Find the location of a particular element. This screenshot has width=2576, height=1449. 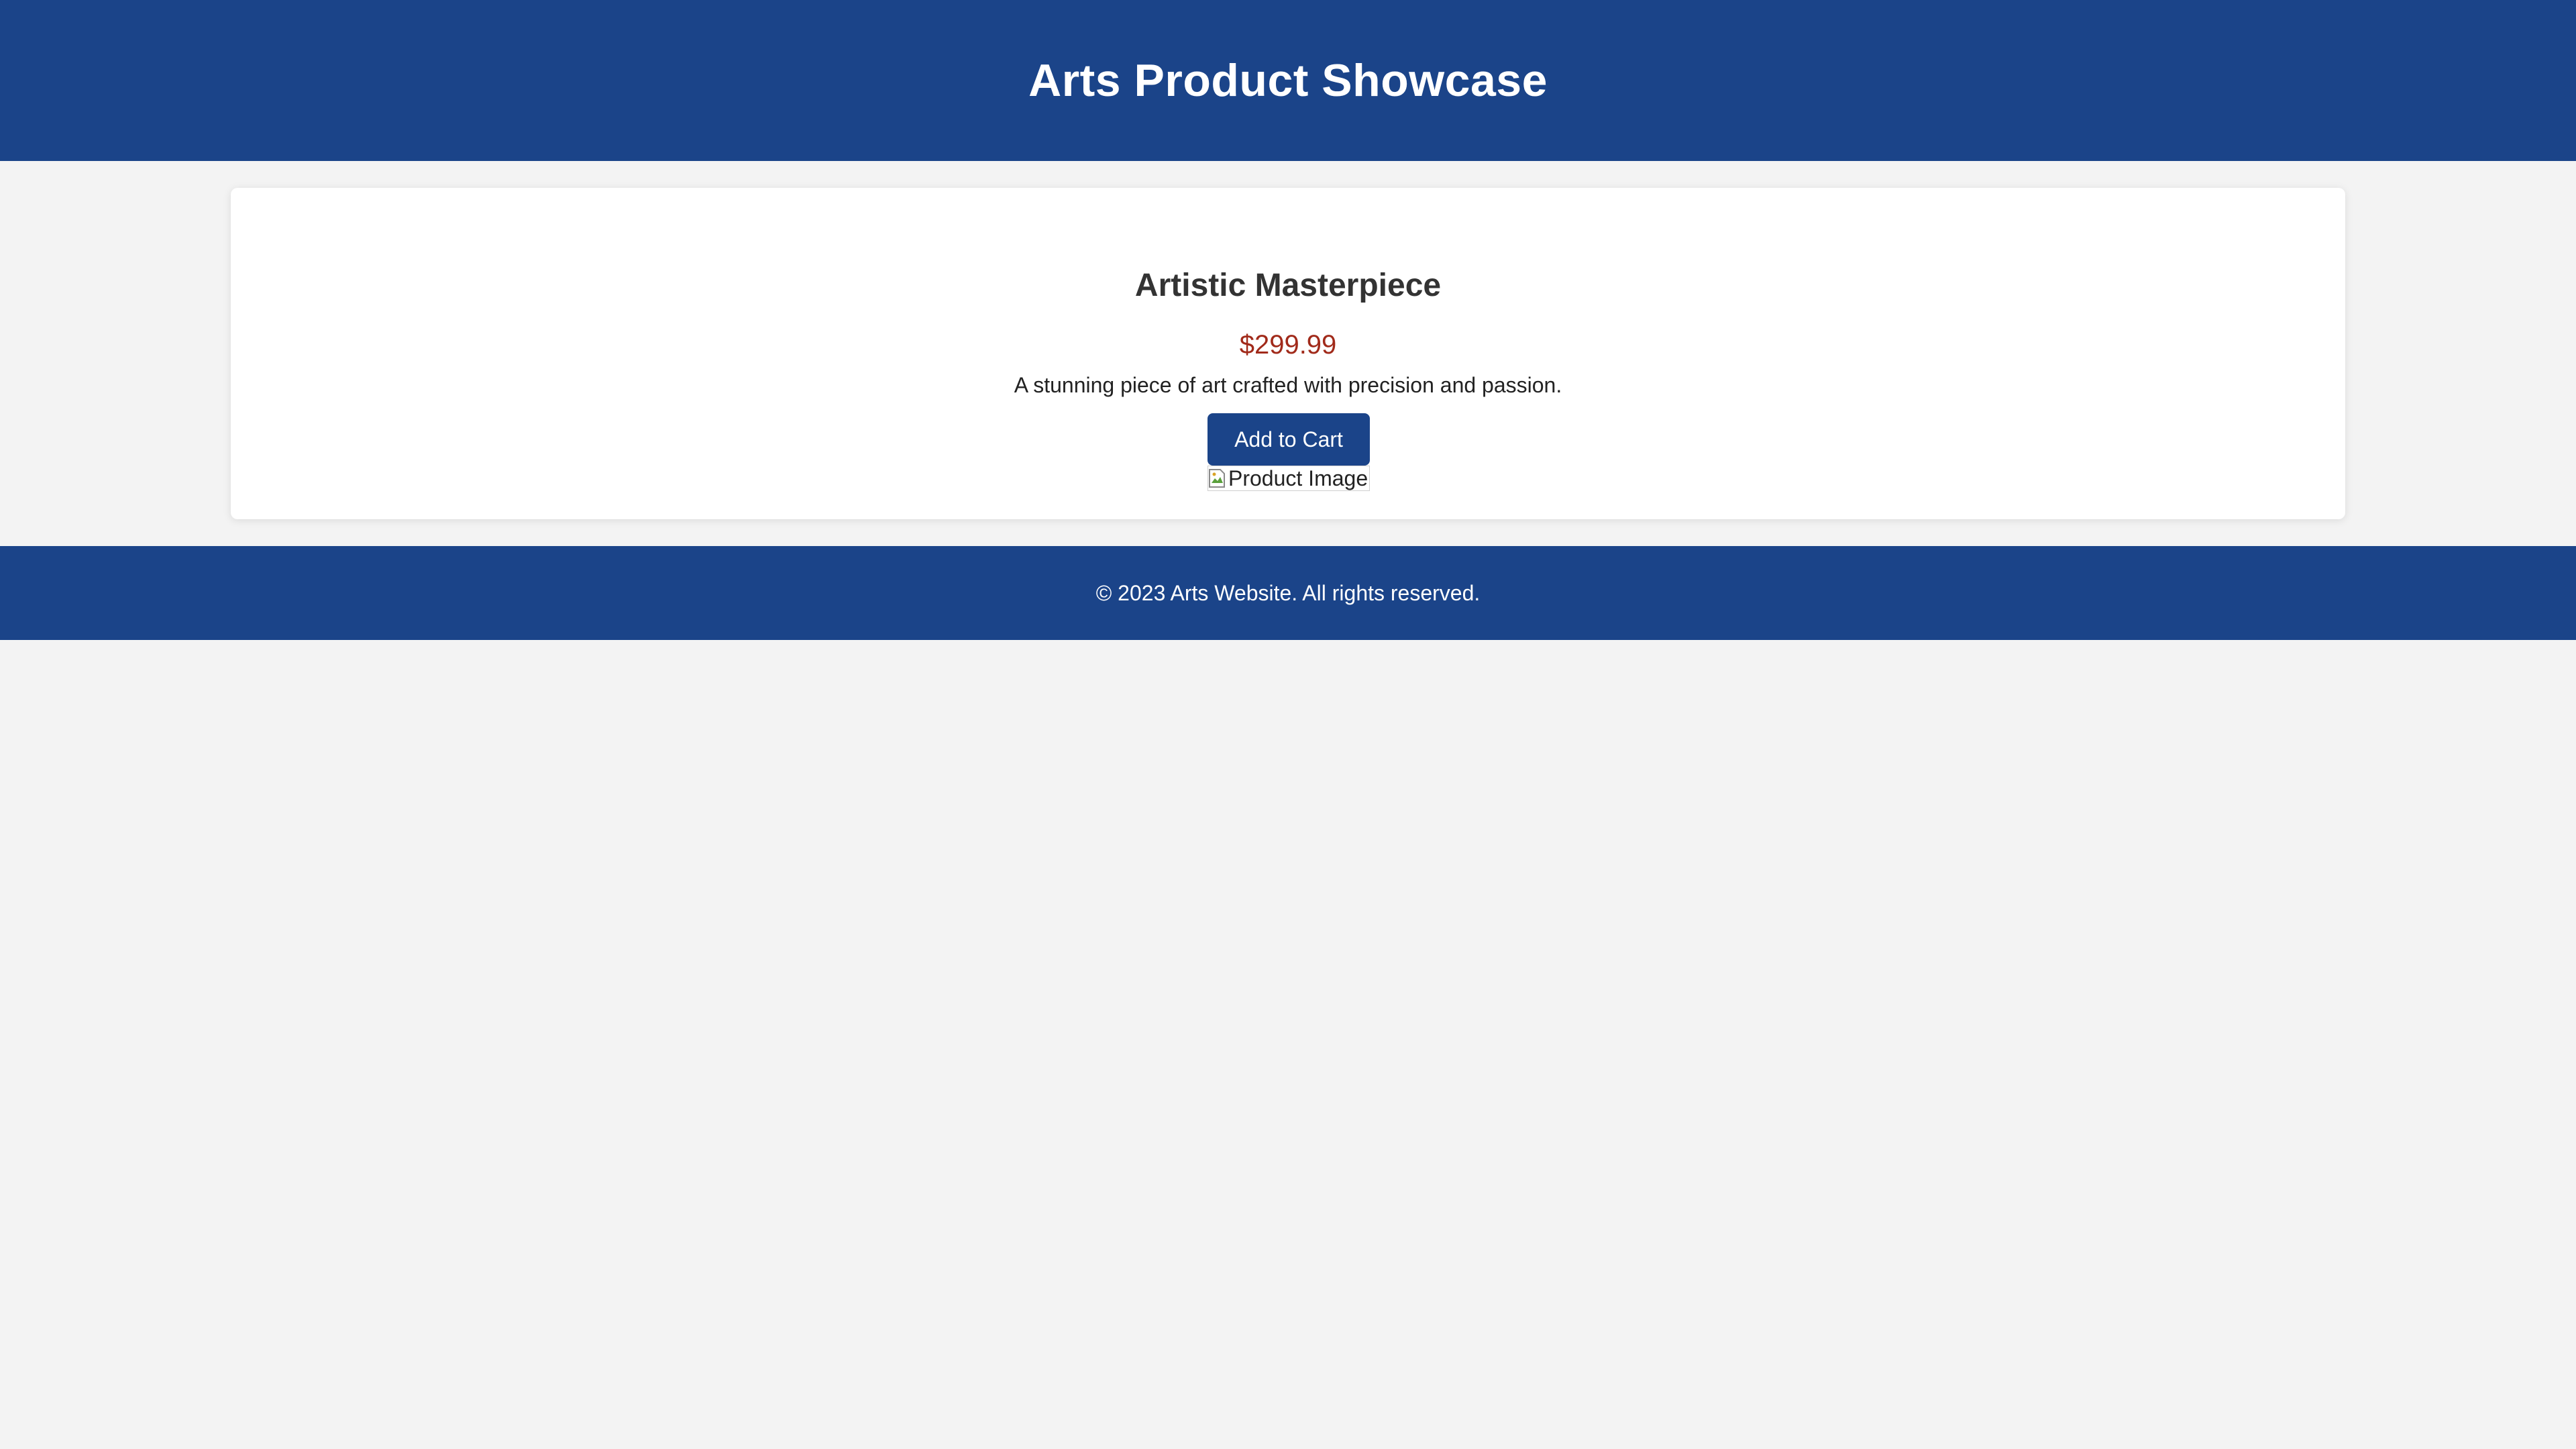

product-image: Product Image is located at coordinates (1289, 478).